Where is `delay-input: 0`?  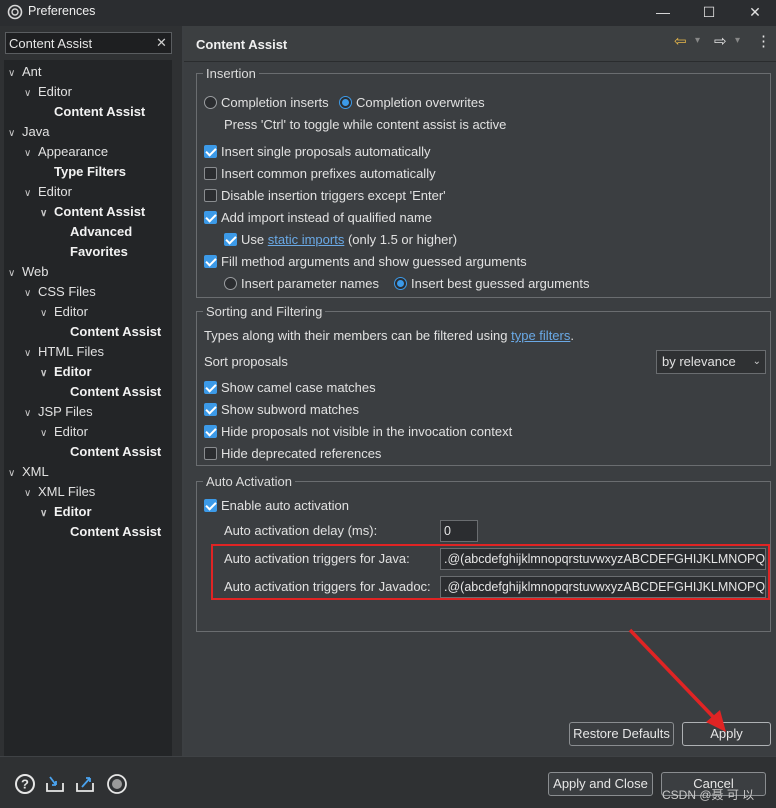 delay-input: 0 is located at coordinates (459, 531).